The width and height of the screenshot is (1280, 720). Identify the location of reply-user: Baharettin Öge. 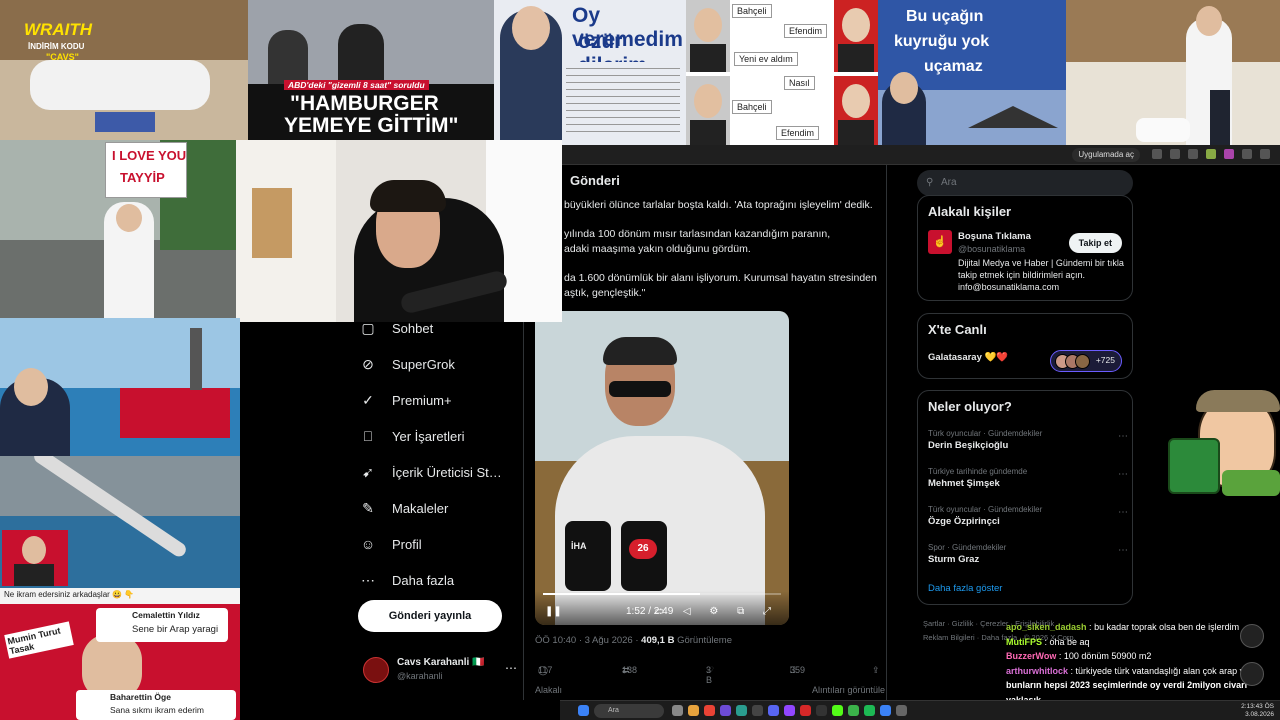
(140, 697).